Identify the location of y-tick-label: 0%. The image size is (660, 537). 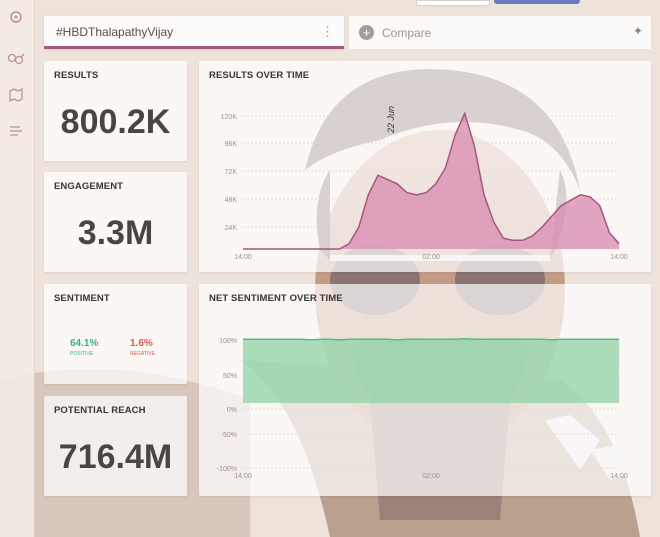
(232, 410).